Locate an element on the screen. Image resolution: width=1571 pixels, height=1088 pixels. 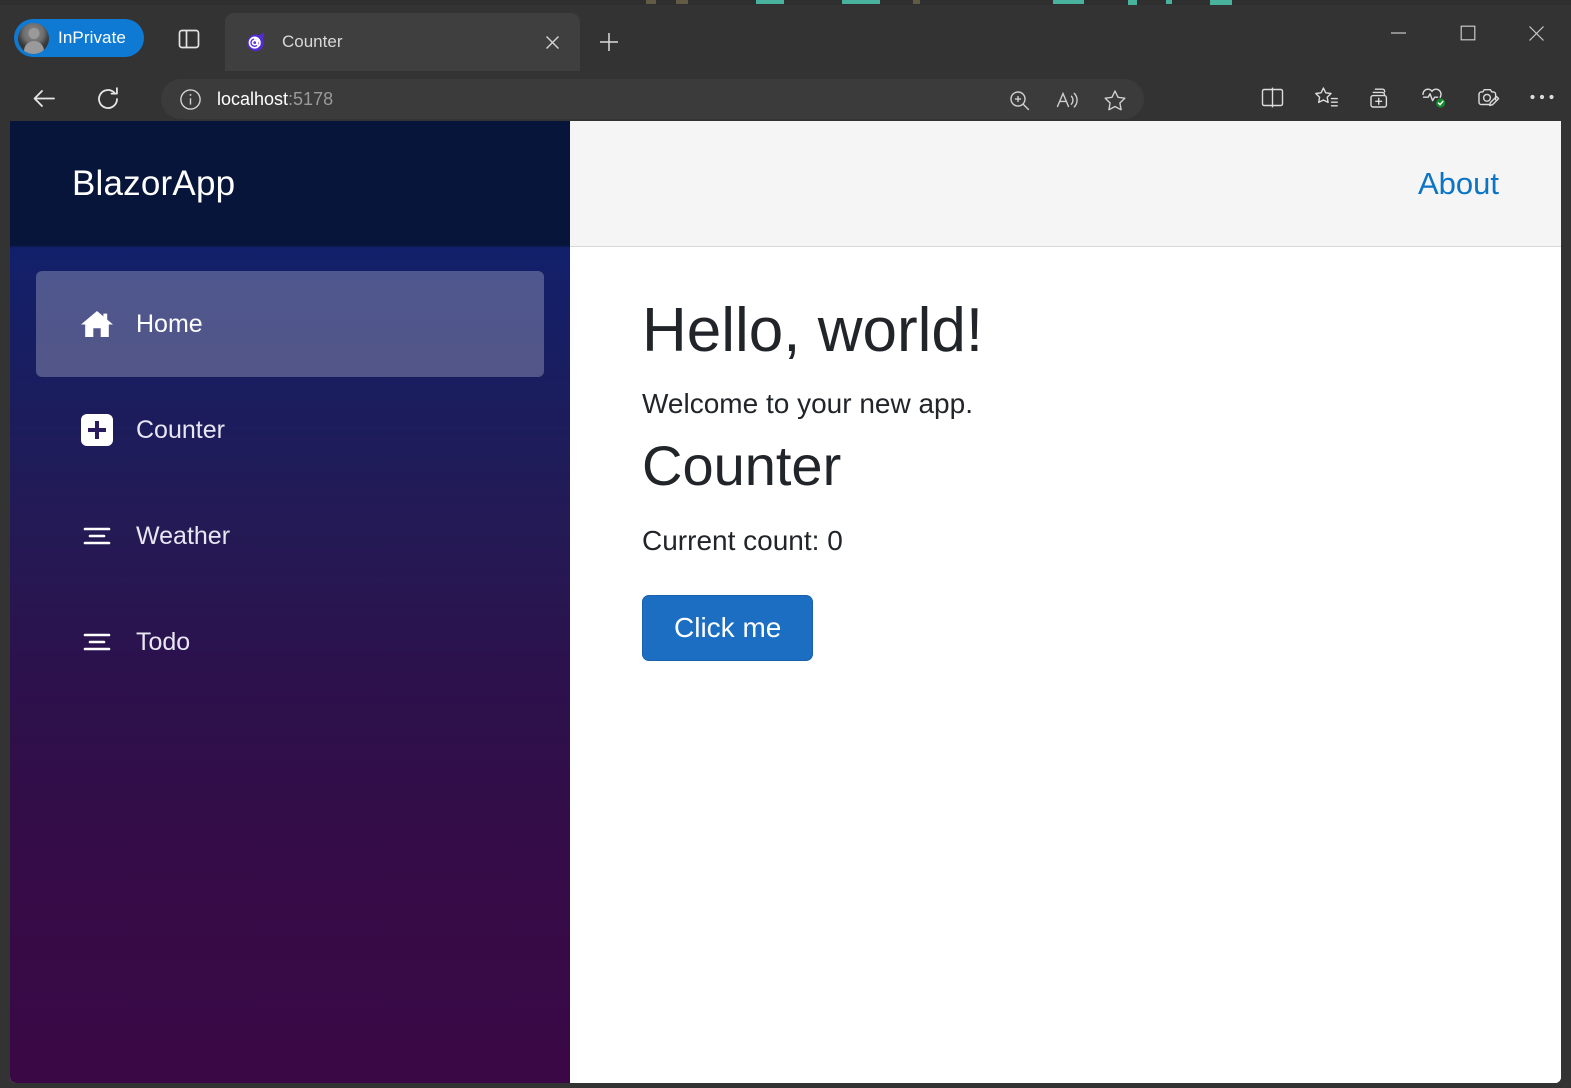
click-me-button: Click me is located at coordinates (728, 628).